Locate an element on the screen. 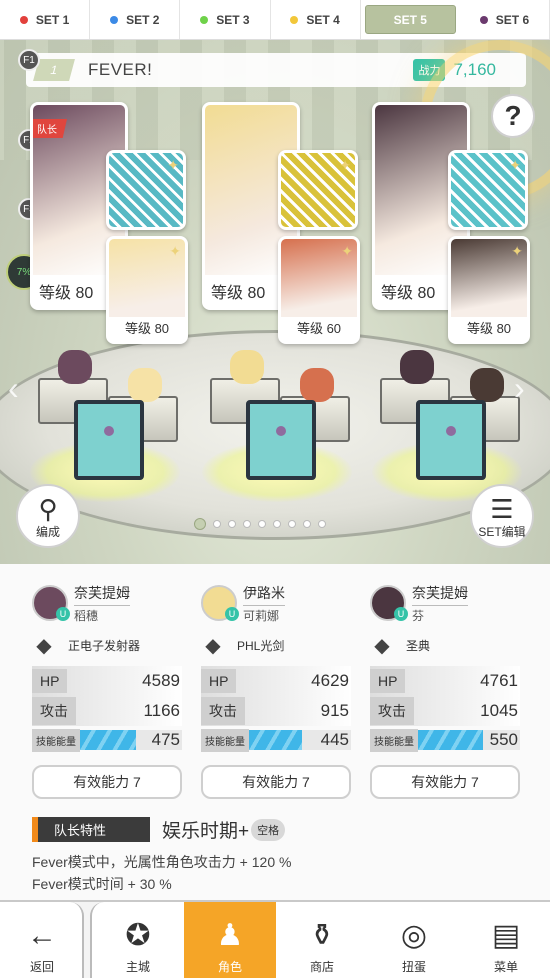  weapon-icon: ◆ is located at coordinates (44, 645).